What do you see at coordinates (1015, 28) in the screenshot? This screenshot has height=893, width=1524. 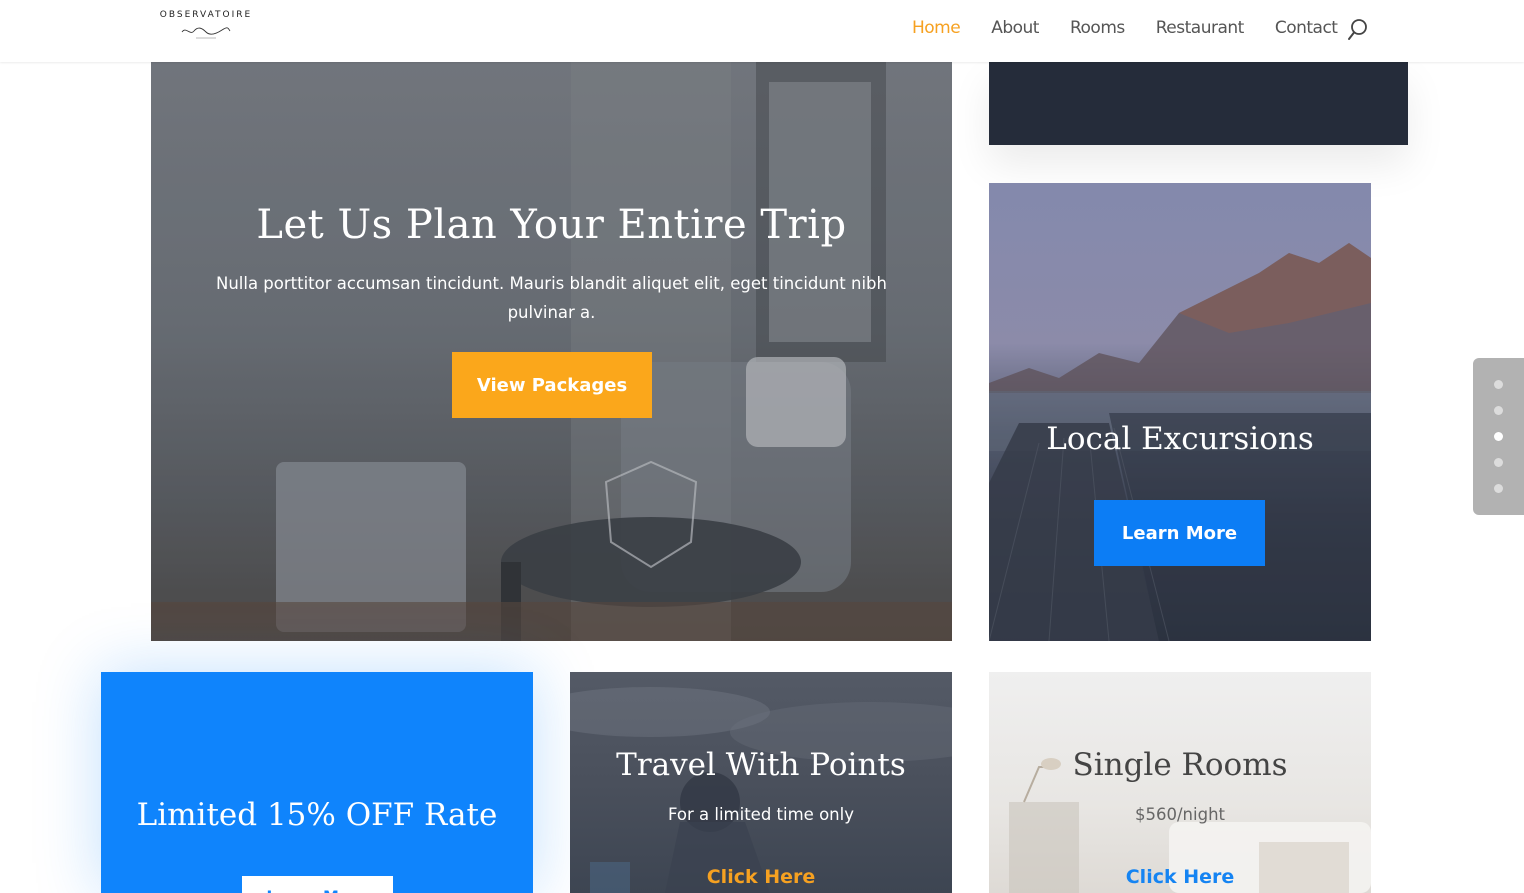 I see `nav-about: About` at bounding box center [1015, 28].